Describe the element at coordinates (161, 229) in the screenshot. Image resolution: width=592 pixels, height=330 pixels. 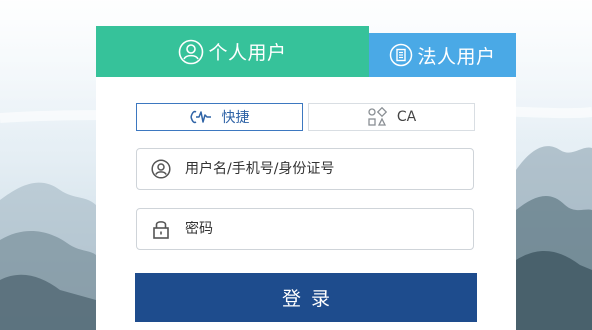
I see `lock-icon` at that location.